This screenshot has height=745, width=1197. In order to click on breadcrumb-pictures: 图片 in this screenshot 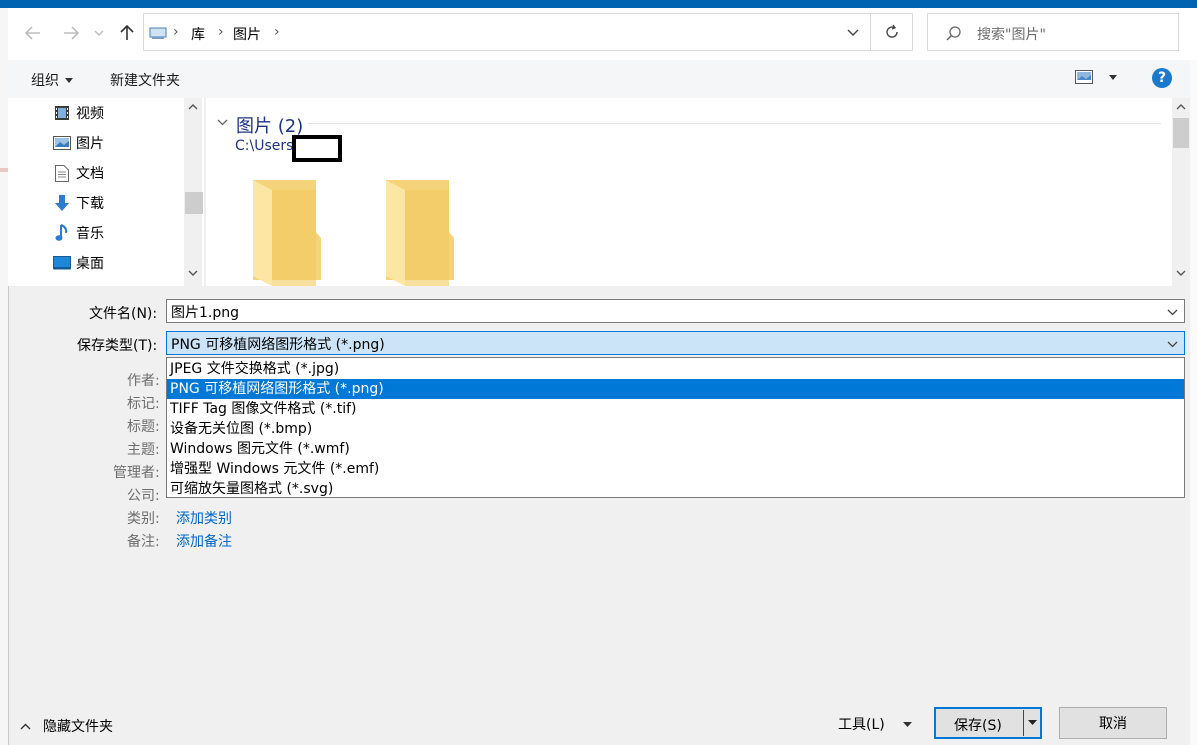, I will do `click(247, 34)`.